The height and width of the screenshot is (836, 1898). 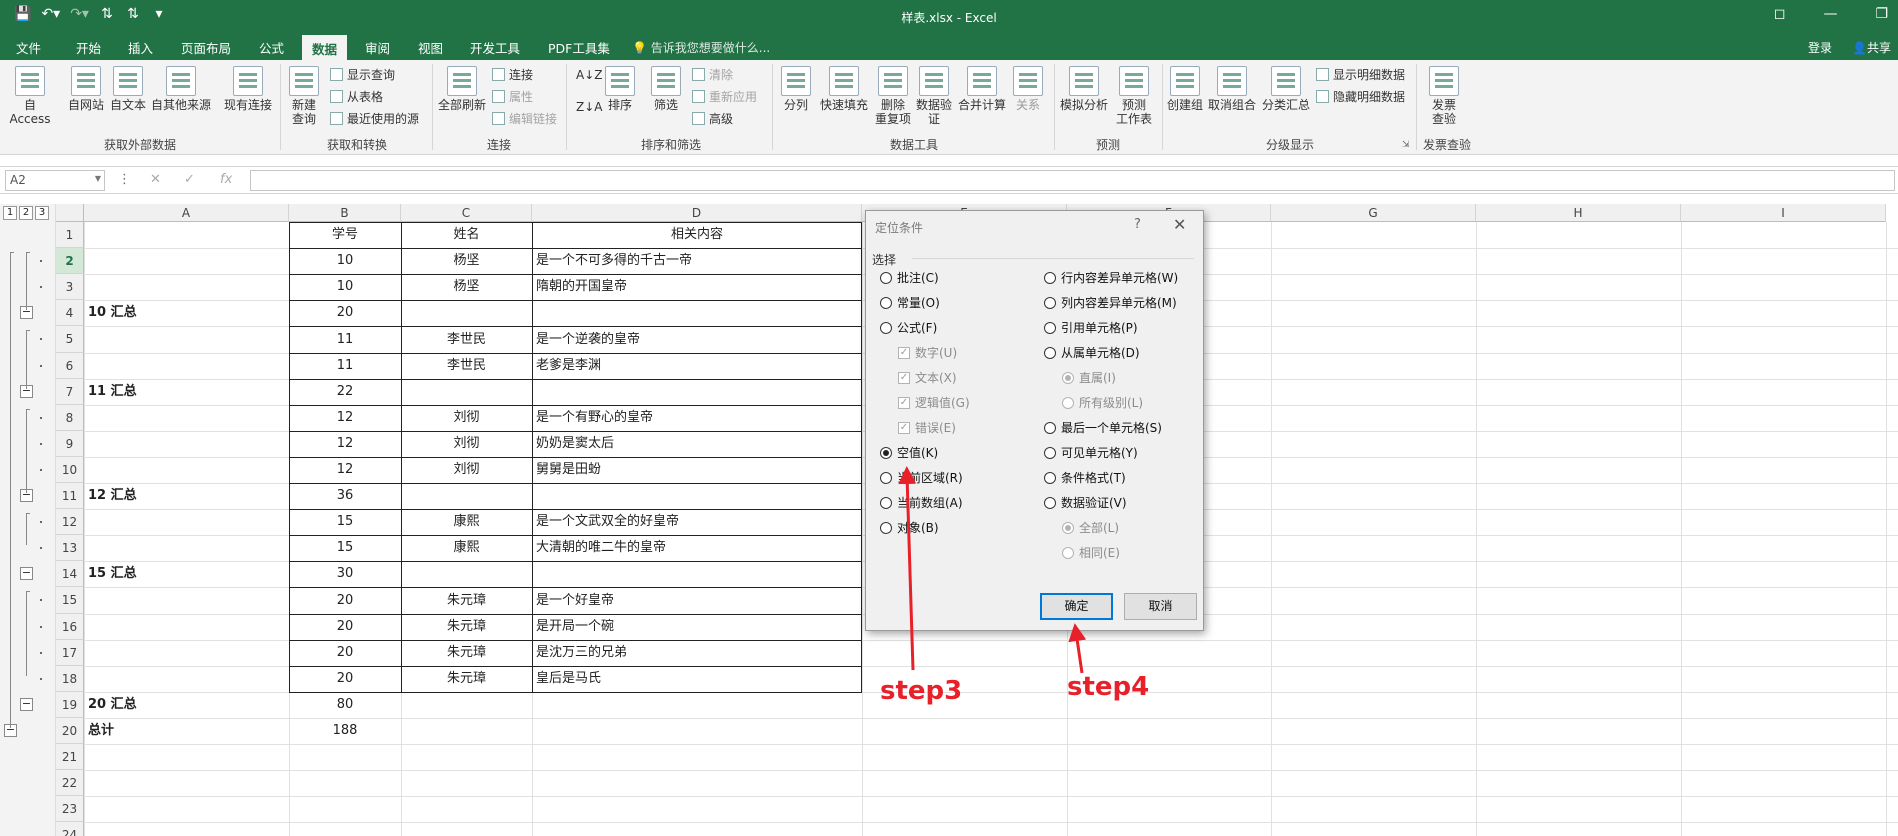 What do you see at coordinates (910, 302) in the screenshot?
I see `option-left-1: 常量(O)` at bounding box center [910, 302].